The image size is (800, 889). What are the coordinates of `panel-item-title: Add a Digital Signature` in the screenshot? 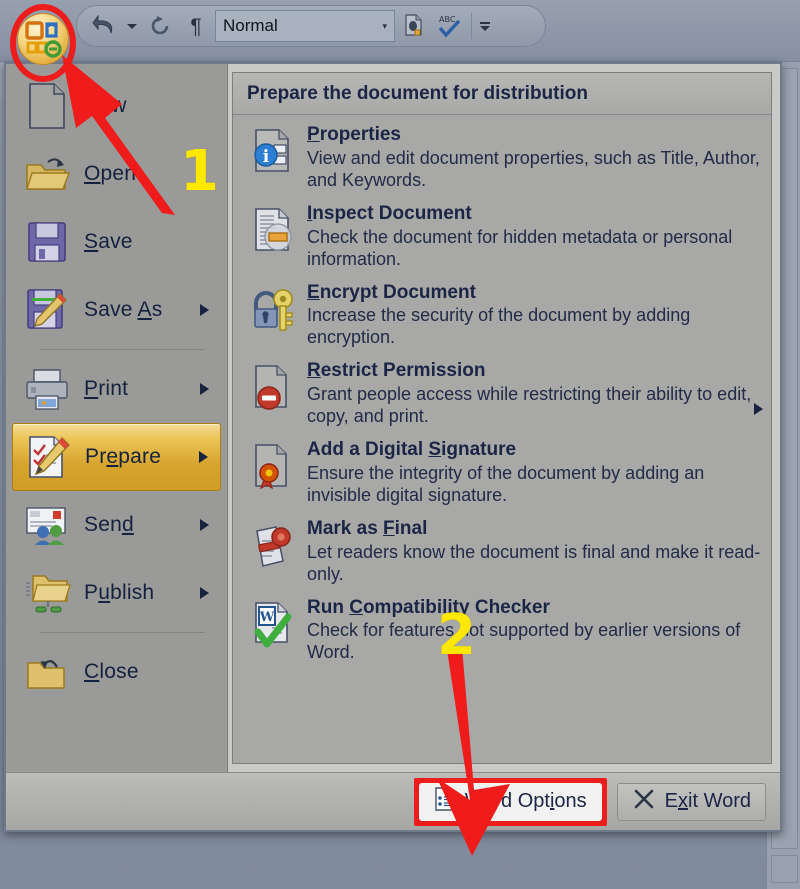 It's located at (412, 449).